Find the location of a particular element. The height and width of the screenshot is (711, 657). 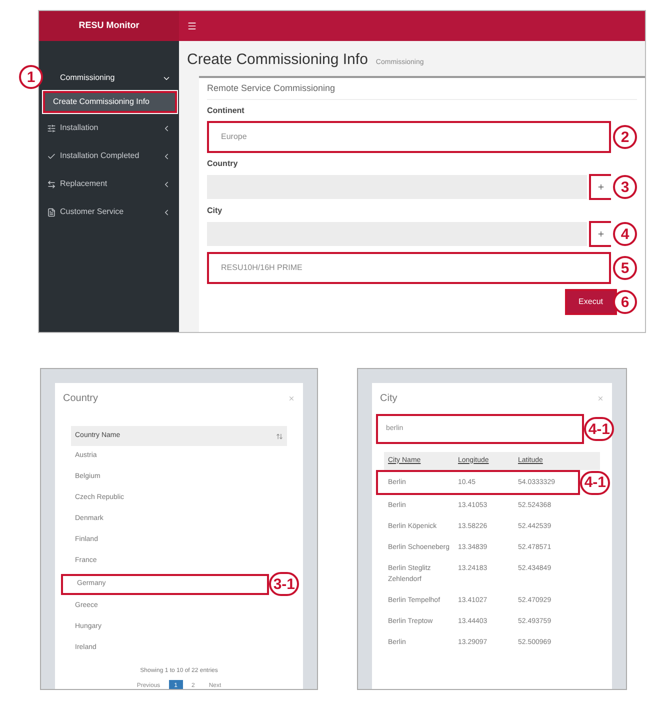

card-heading: Remote Service Commissioning is located at coordinates (422, 91).